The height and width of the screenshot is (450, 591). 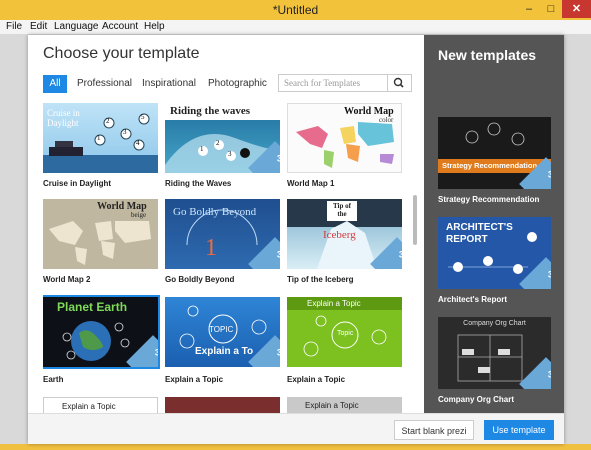 I want to click on template-thumbnail: Strategy Recommendation 3D, so click(x=494, y=153).